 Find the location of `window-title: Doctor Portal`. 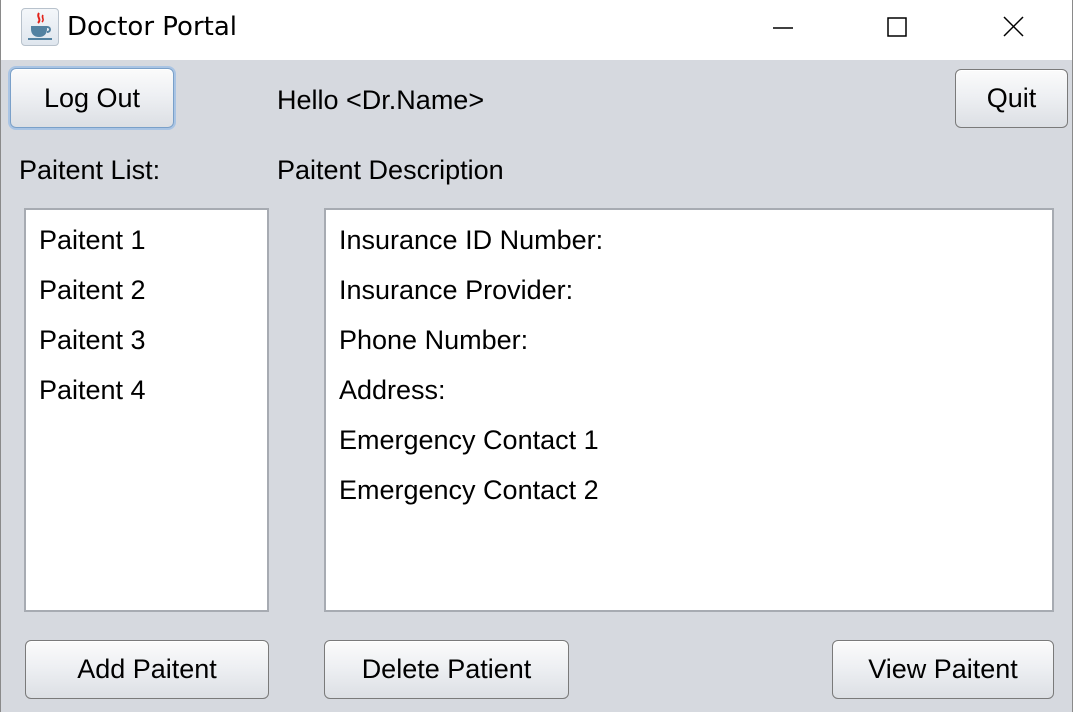

window-title: Doctor Portal is located at coordinates (152, 27).